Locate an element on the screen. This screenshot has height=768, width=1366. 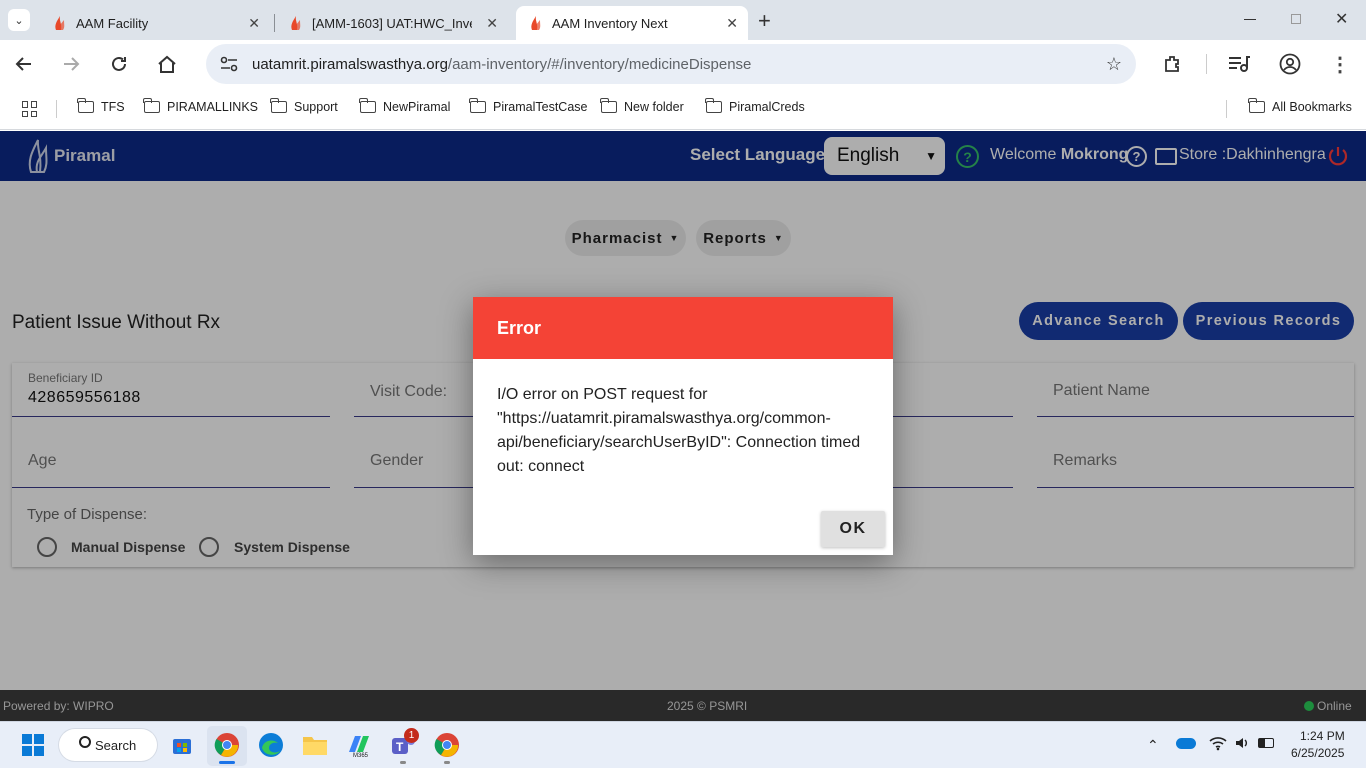
ok-button: OK is located at coordinates (853, 529).